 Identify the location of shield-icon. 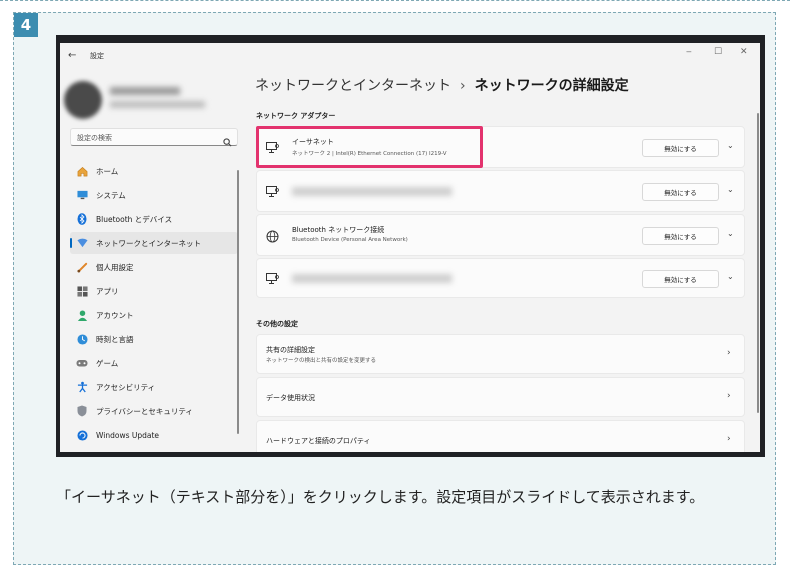
(82, 411).